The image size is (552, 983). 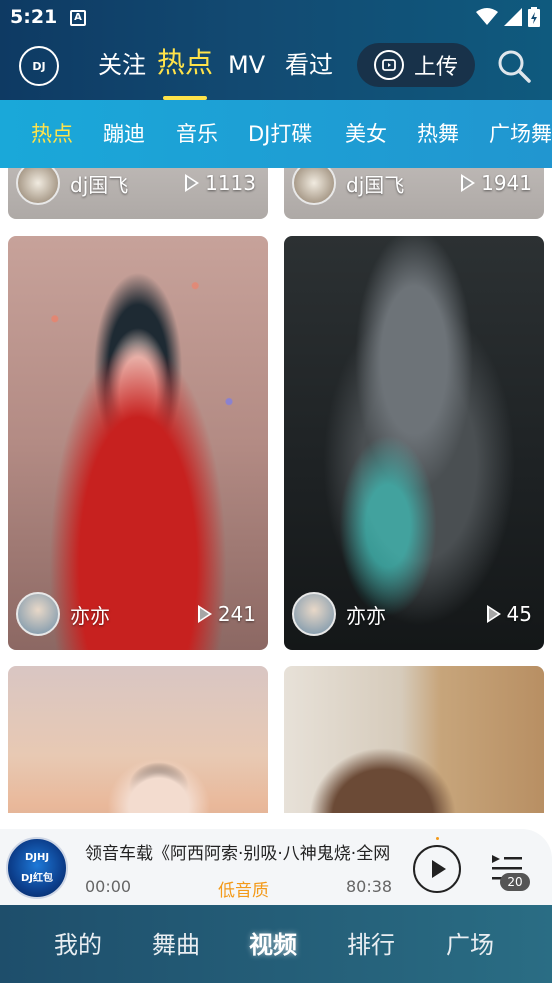 I want to click on tab-hot: 热点, so click(x=185, y=63).